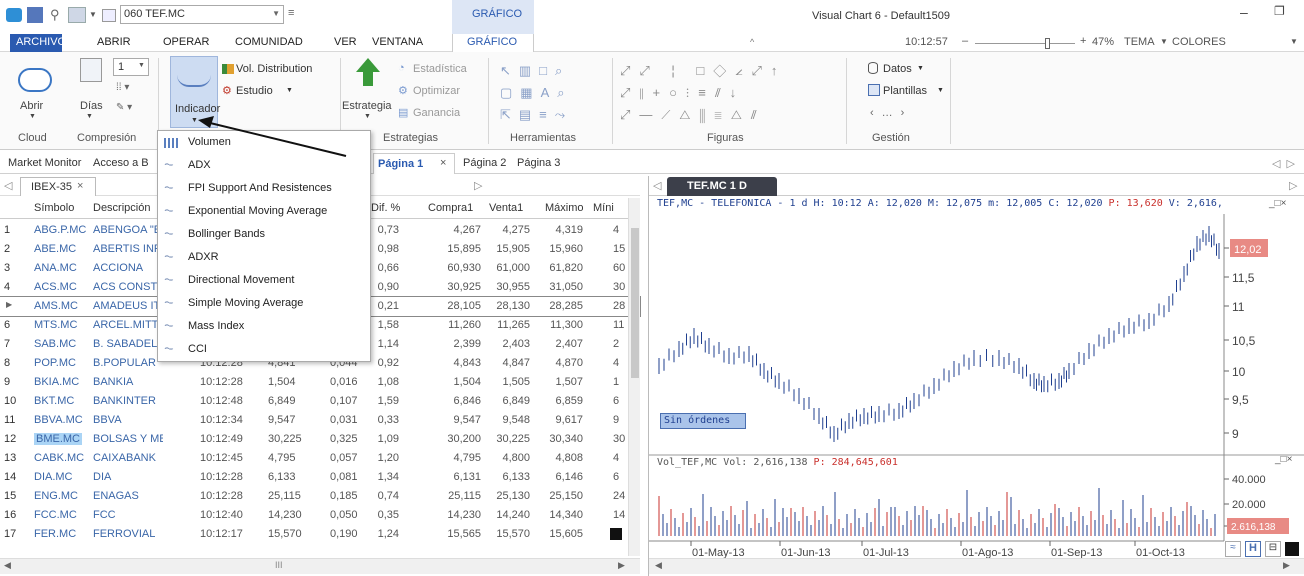 Image resolution: width=1304 pixels, height=576 pixels. Describe the element at coordinates (752, 42) in the screenshot. I see `ribbon-collapse-icon: ^` at that location.